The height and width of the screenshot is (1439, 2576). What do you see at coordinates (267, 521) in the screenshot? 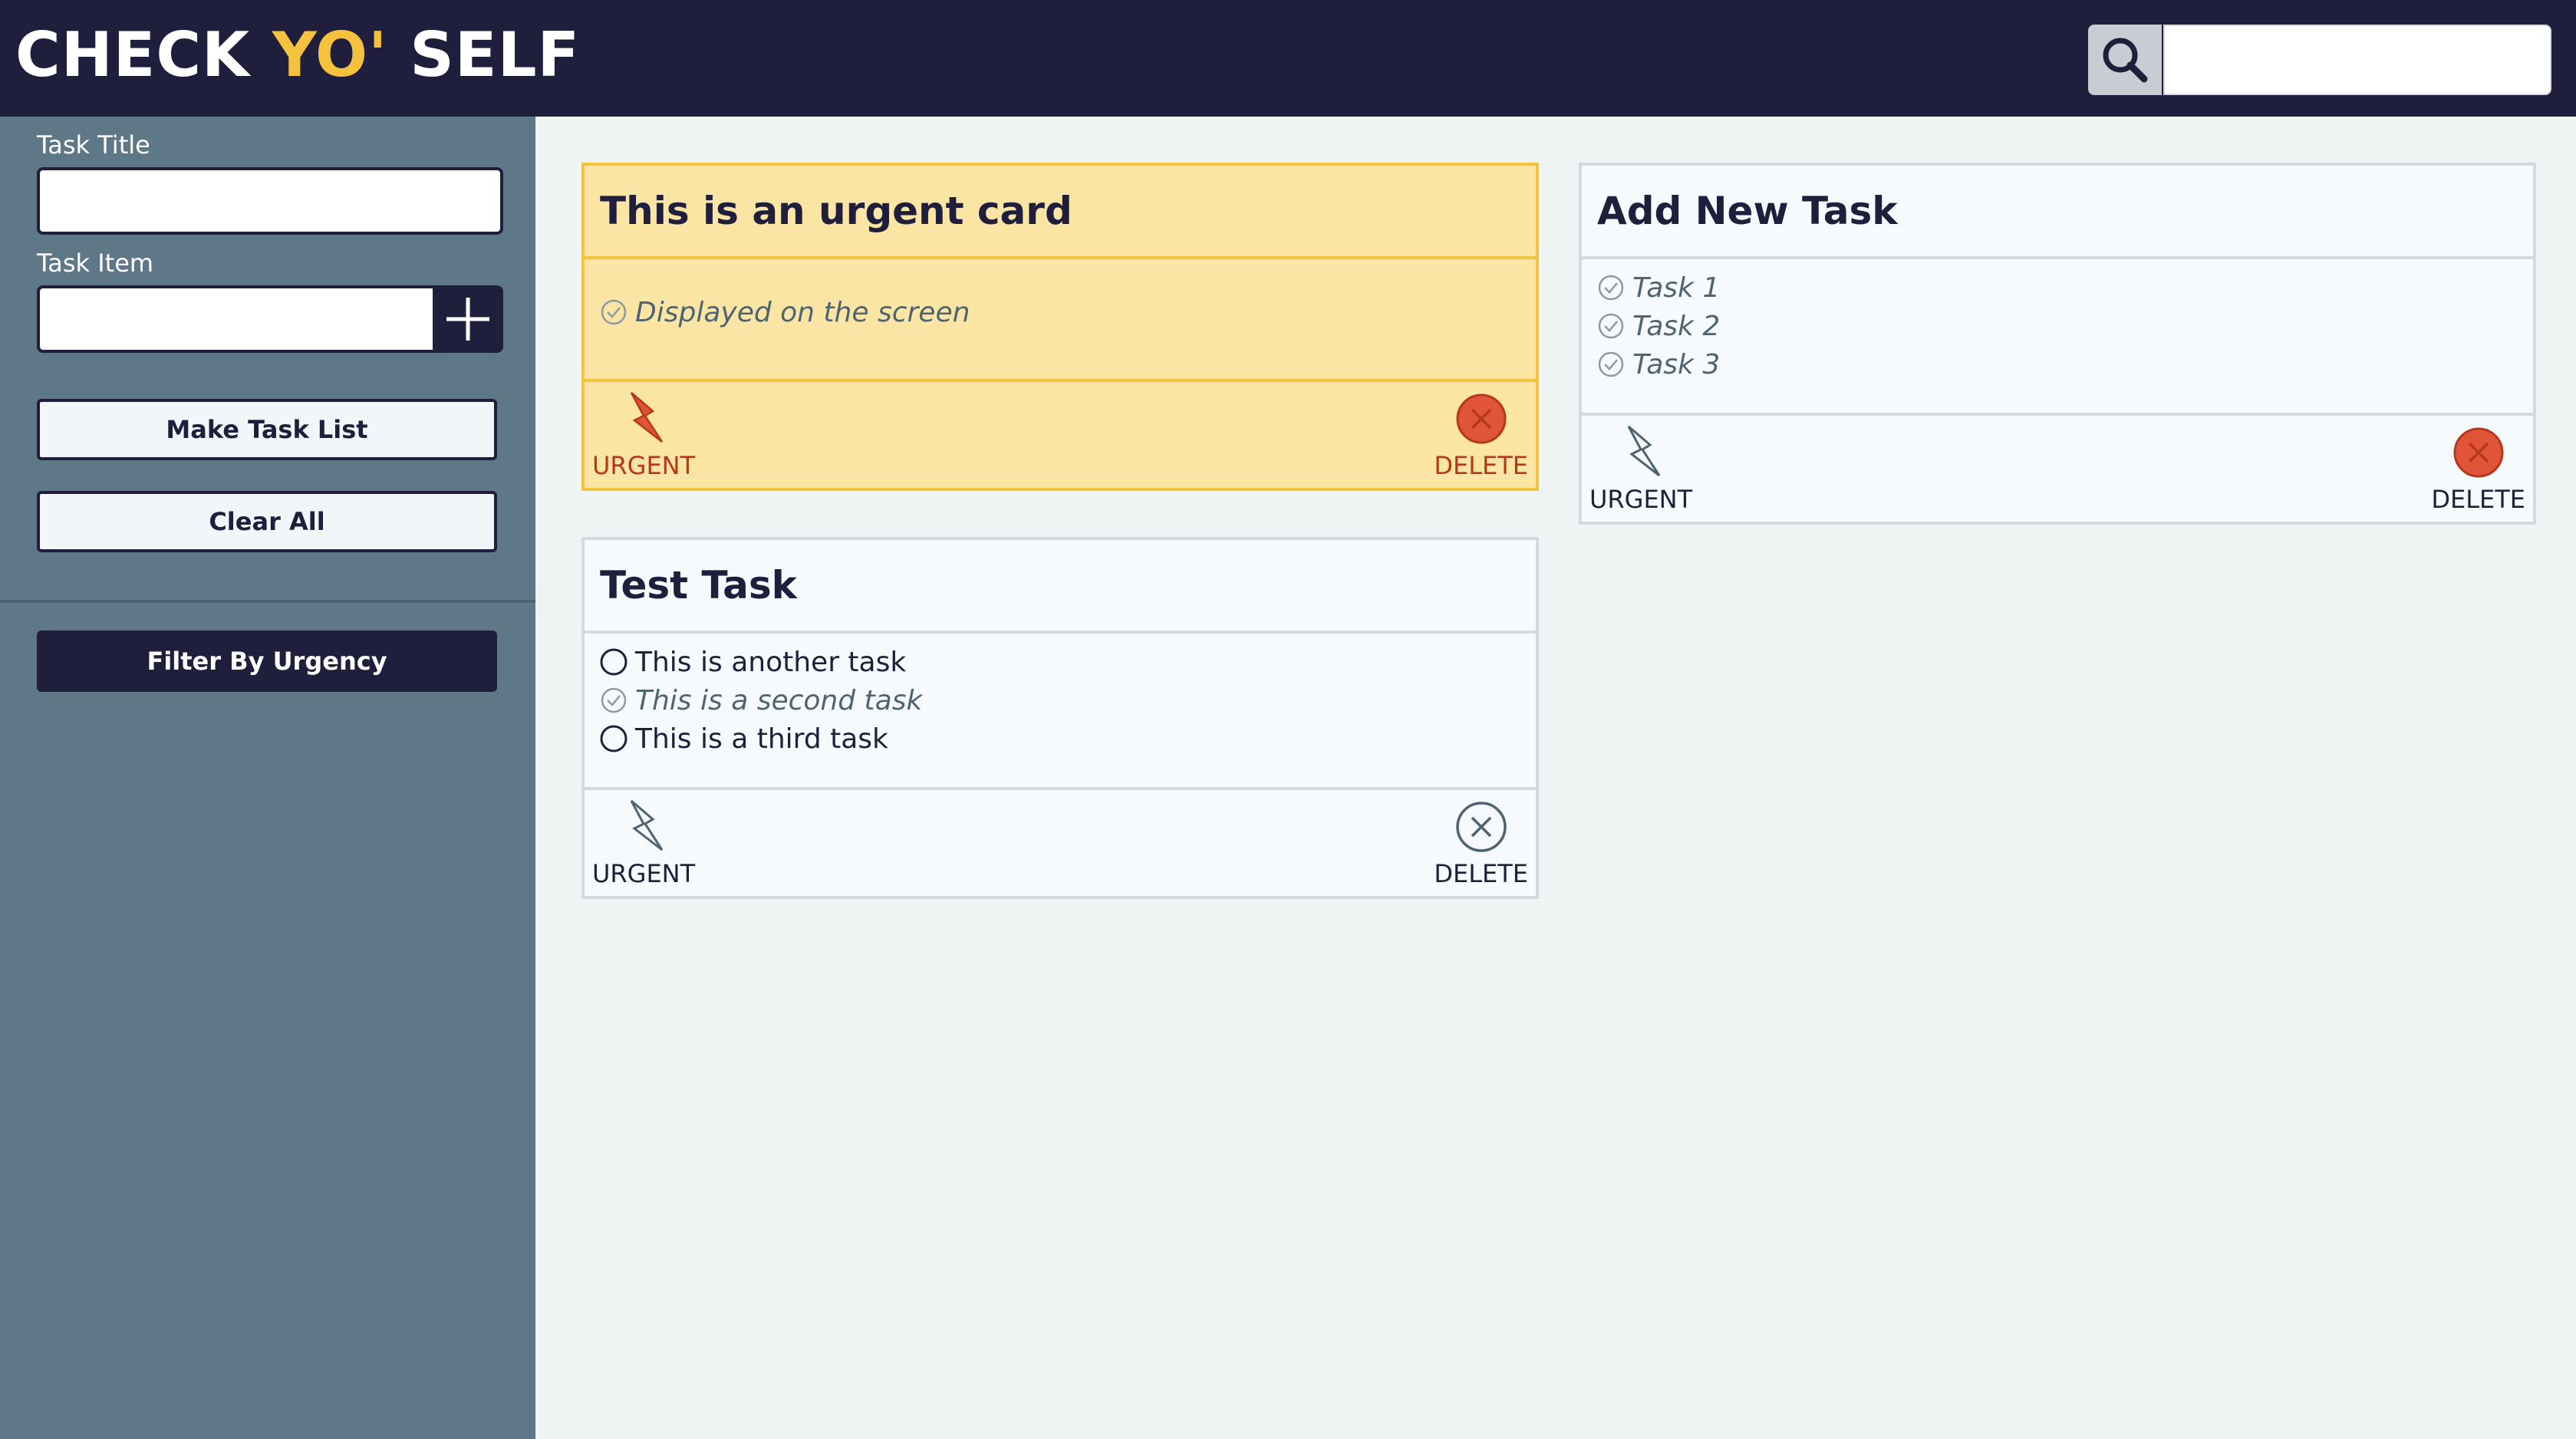
I see `clear-all-button: Clear All` at bounding box center [267, 521].